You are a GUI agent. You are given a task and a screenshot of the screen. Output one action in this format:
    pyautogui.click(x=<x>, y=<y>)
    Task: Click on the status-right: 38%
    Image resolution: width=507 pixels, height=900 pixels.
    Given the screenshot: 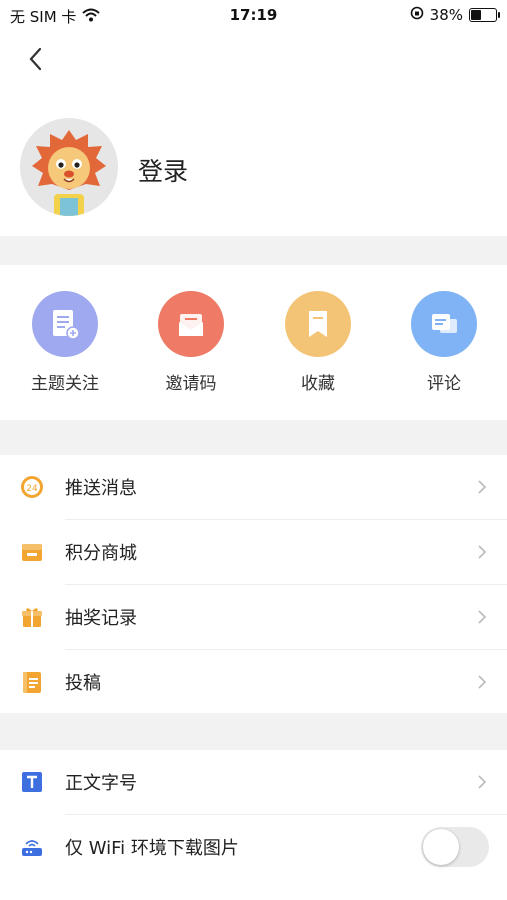 What is the action you would take?
    pyautogui.click(x=455, y=15)
    